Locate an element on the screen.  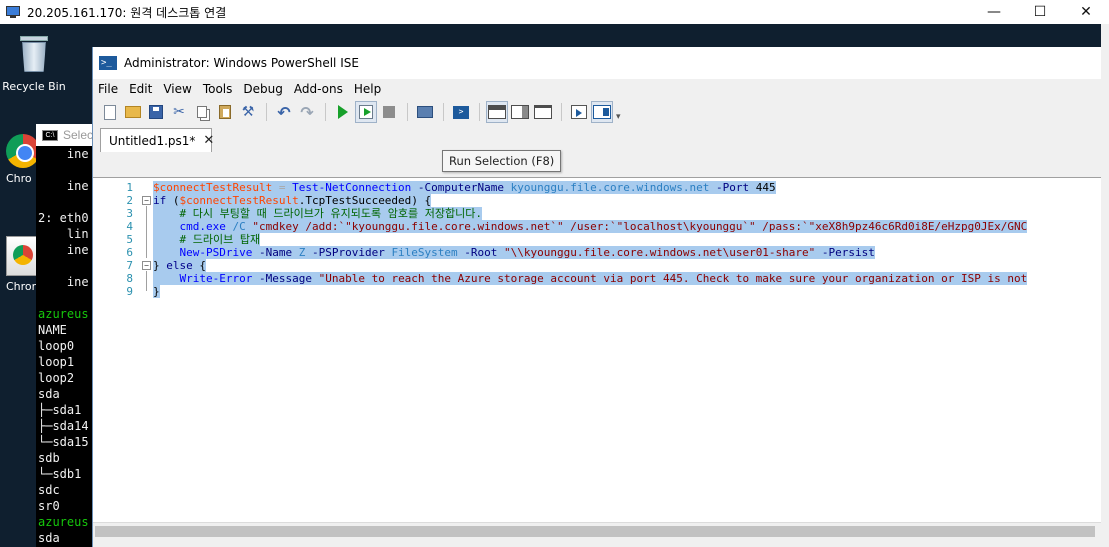
run-selection-icon is located at coordinates (366, 112).